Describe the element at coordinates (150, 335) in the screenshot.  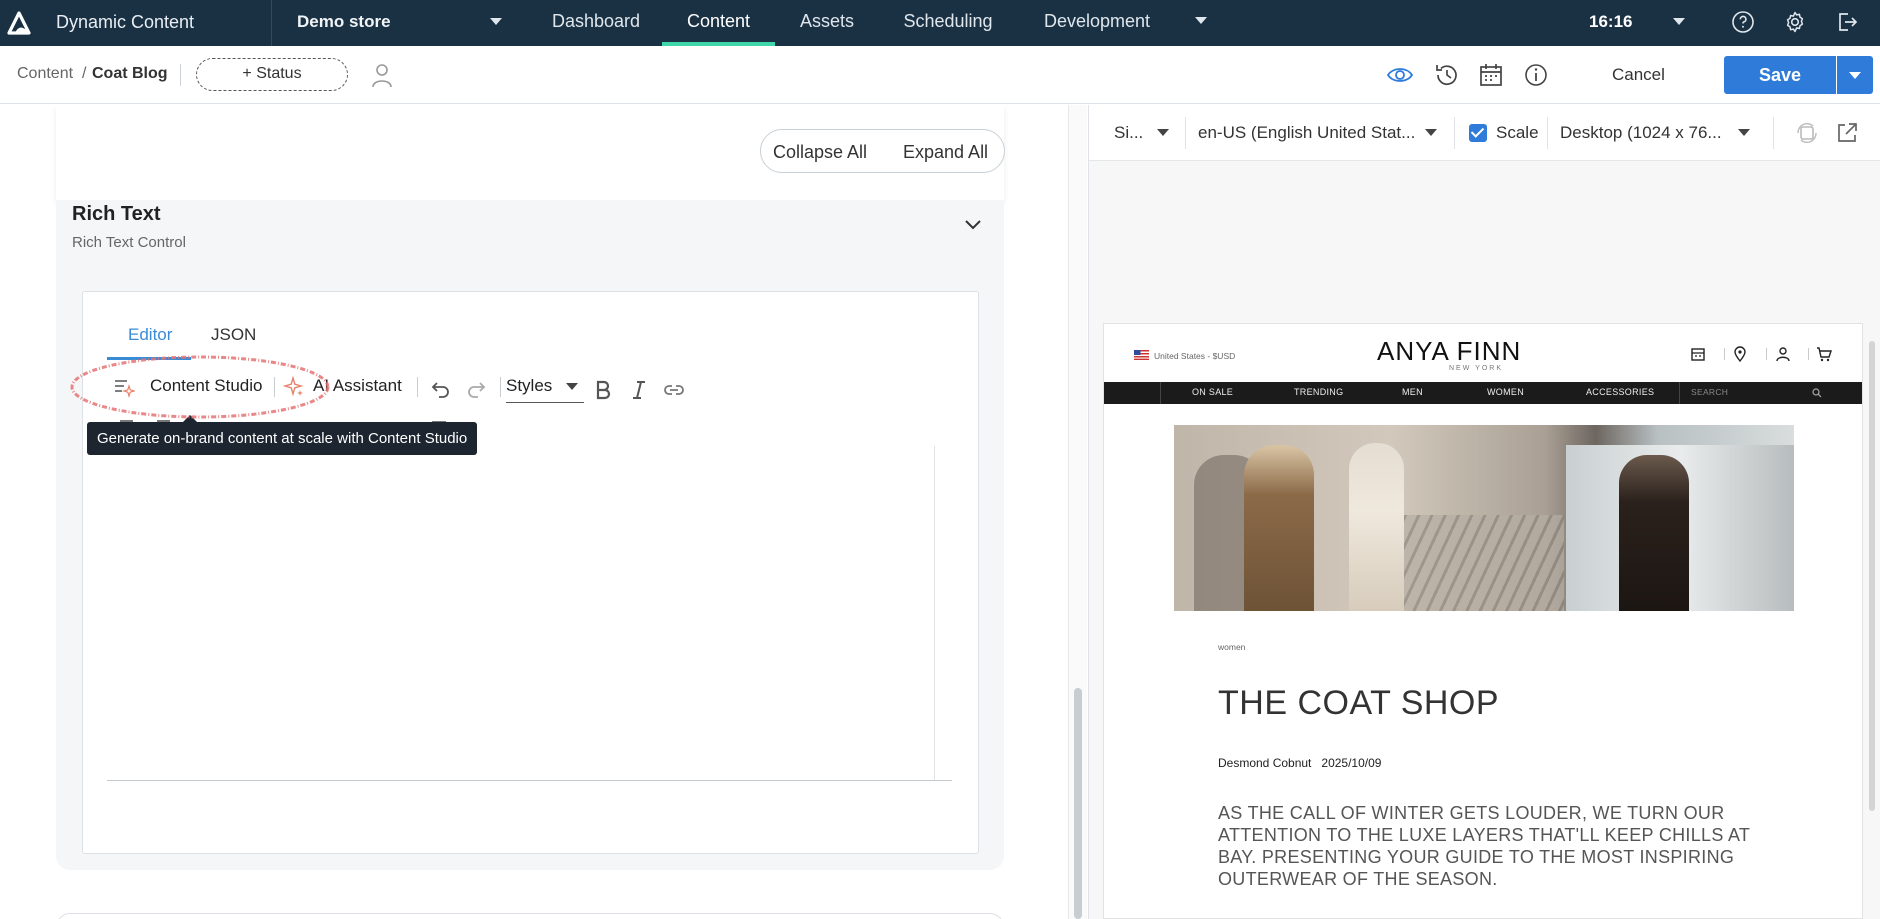
I see `tab-editor: Editor` at that location.